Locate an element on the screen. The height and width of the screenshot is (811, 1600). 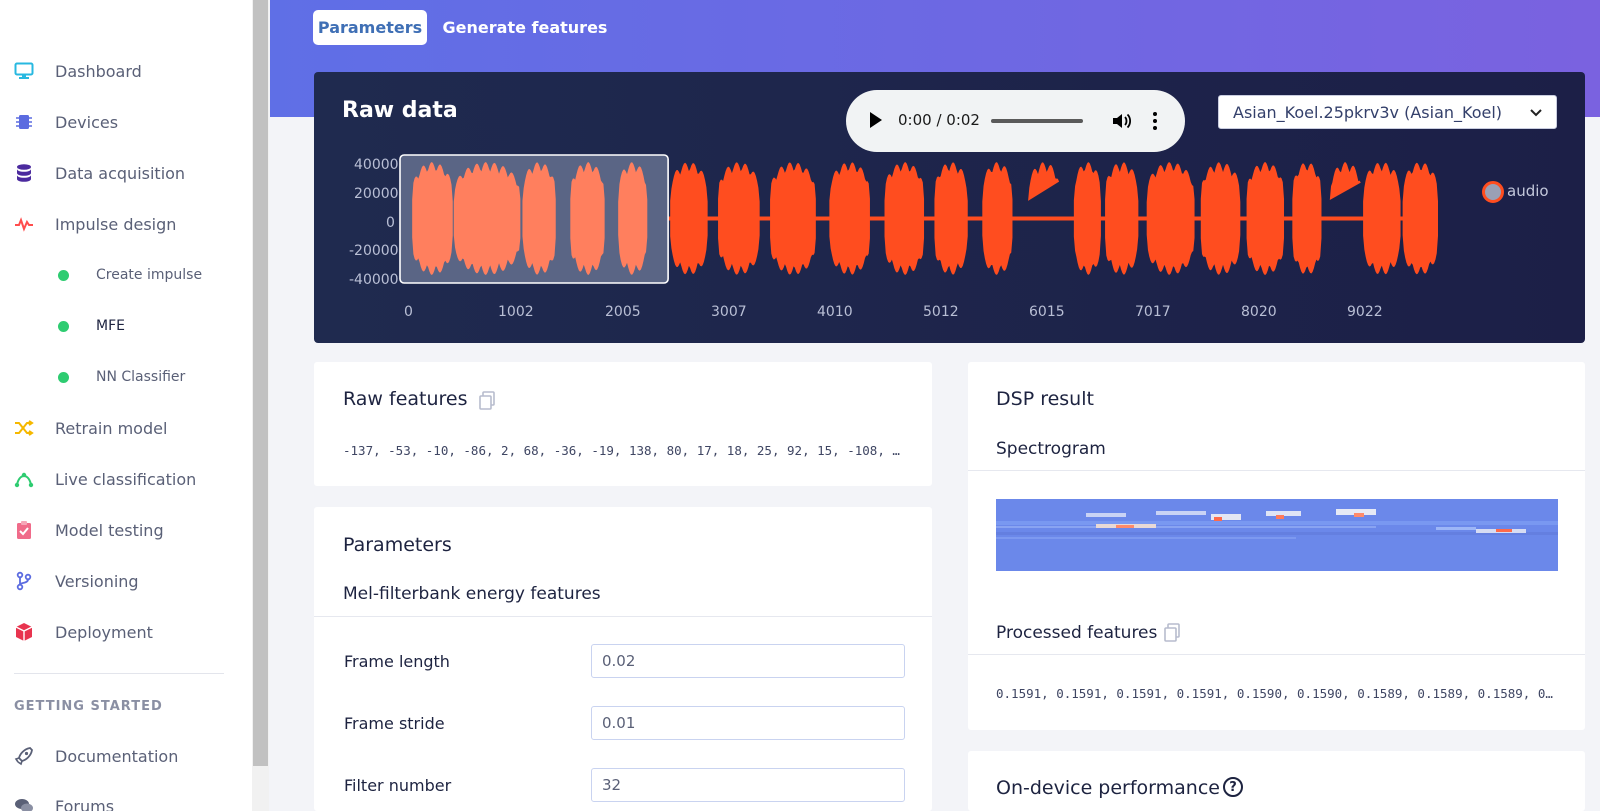
sidebar-item-label: Devices is located at coordinates (87, 122).